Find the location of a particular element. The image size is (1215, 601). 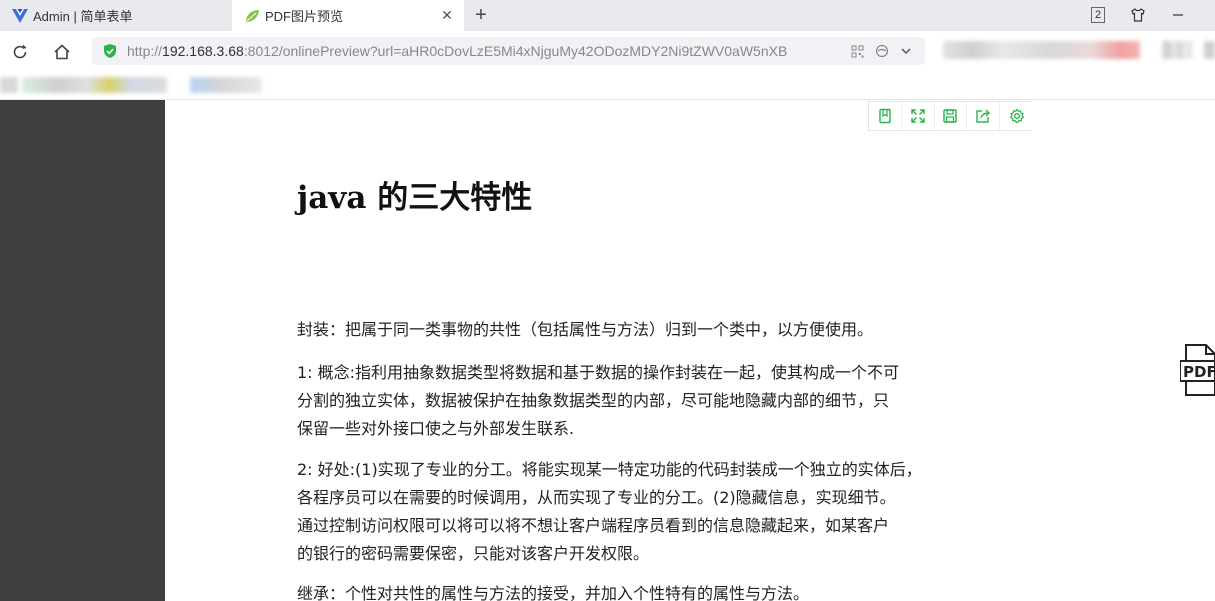

fullscreen-icon is located at coordinates (918, 116).